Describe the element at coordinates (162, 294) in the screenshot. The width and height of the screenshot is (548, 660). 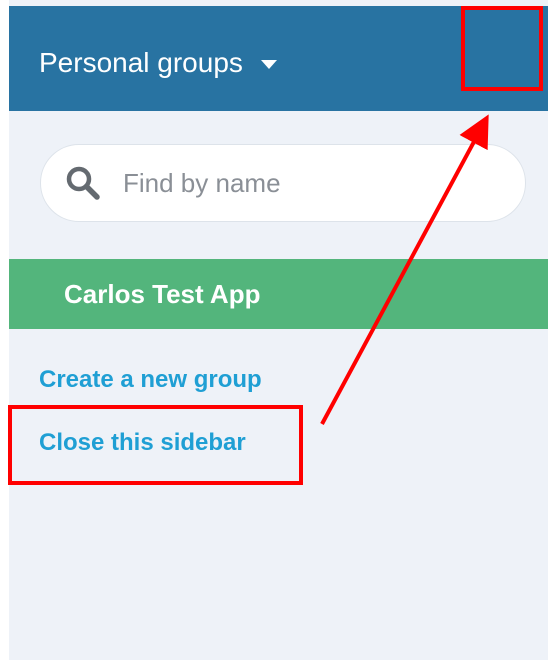
I see `group-item-label: Carlos Test App` at that location.